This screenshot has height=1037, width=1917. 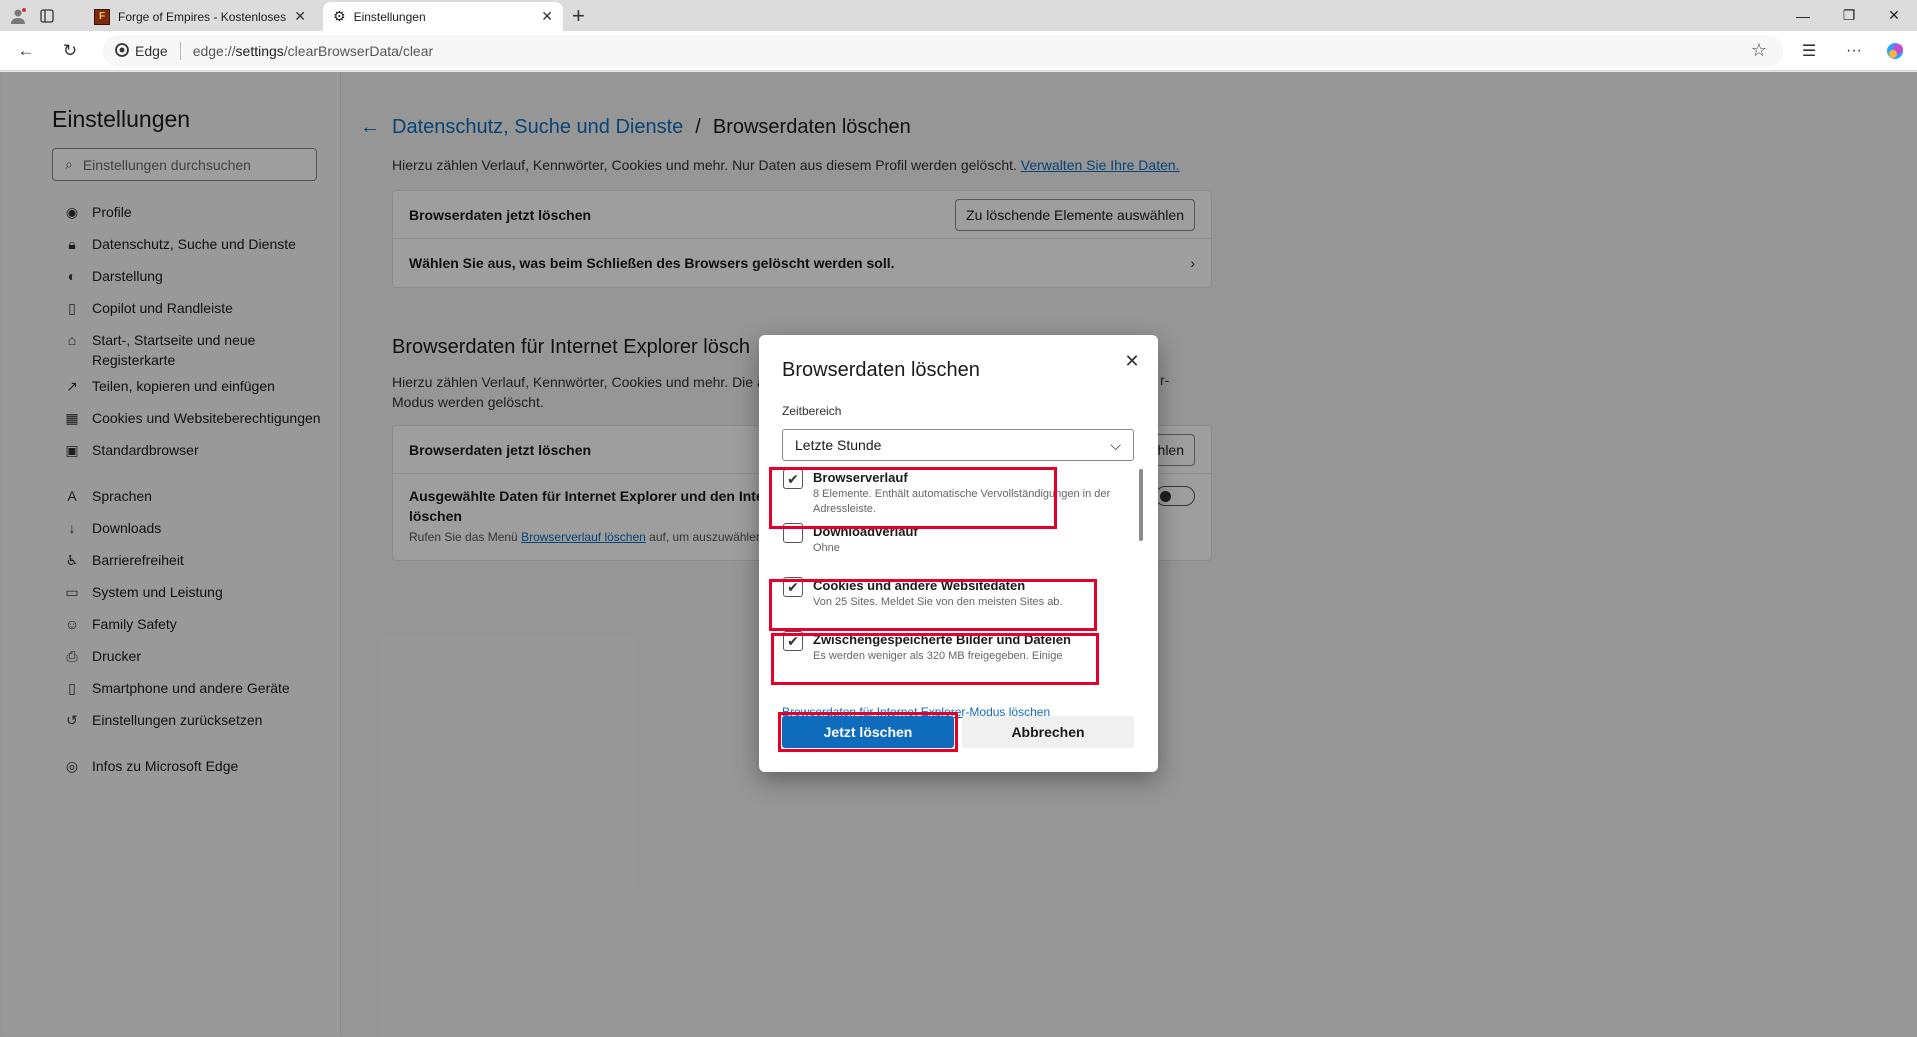 What do you see at coordinates (1894, 15) in the screenshot?
I see `close-window-button: ✕` at bounding box center [1894, 15].